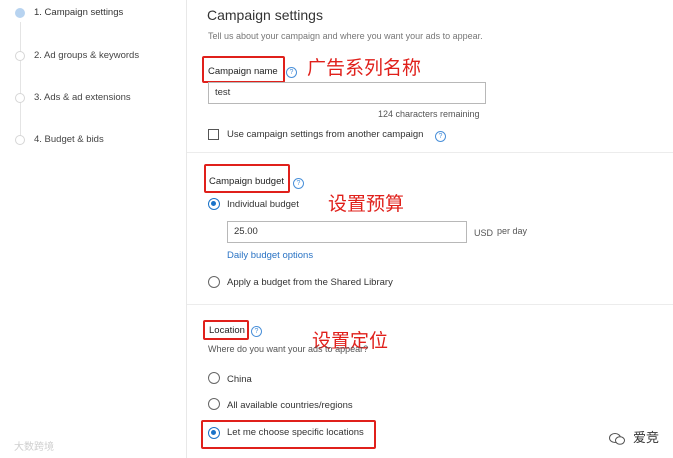  Describe the element at coordinates (295, 432) in the screenshot. I see `location-option-label: Let me choose specific locations` at that location.